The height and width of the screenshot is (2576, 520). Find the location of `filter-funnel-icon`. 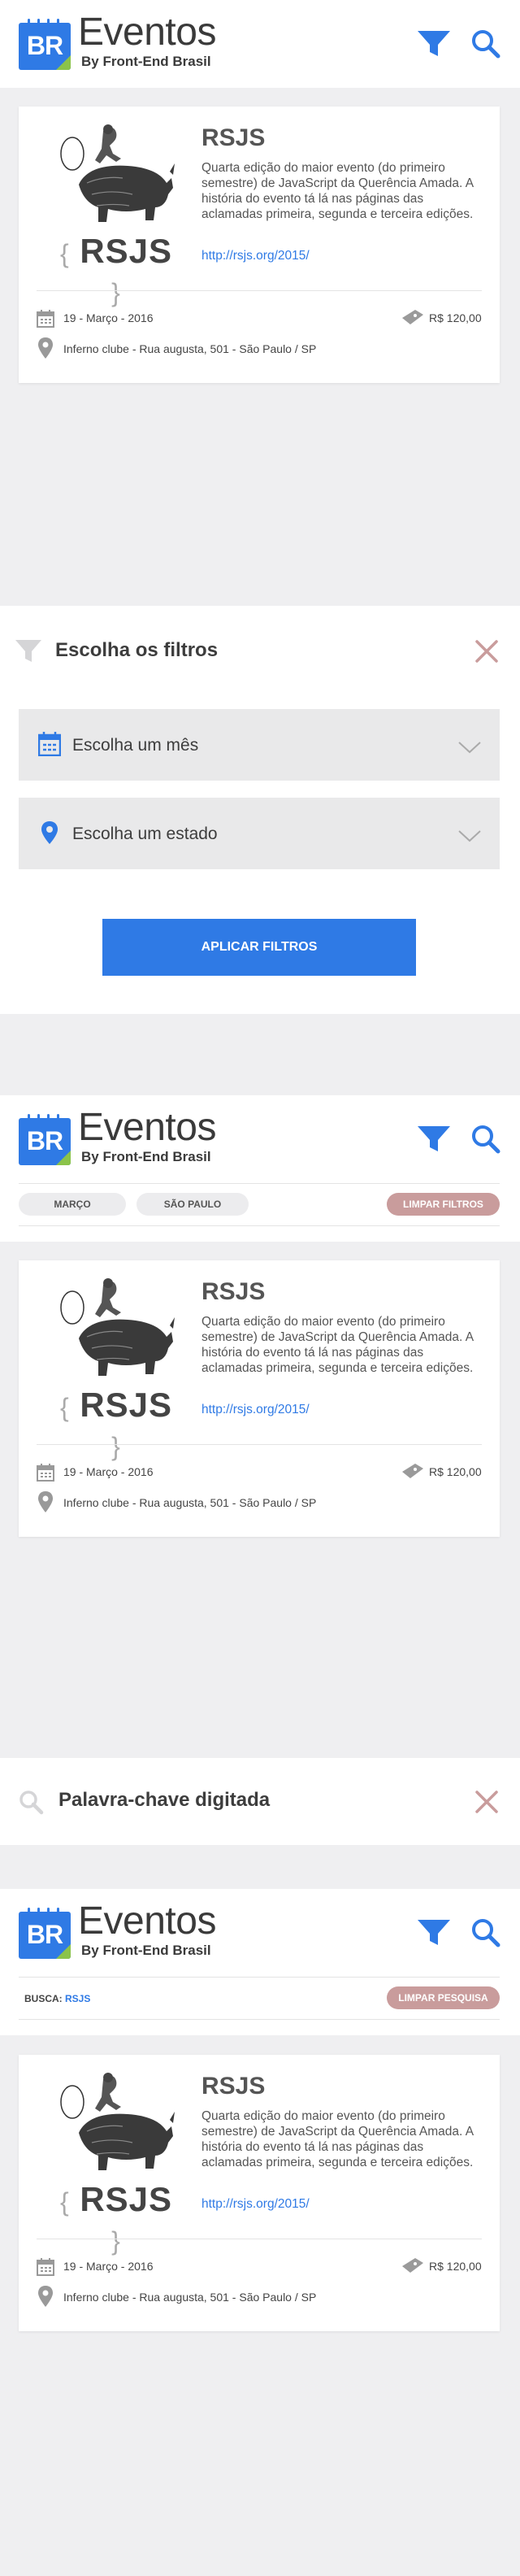

filter-funnel-icon is located at coordinates (29, 652).